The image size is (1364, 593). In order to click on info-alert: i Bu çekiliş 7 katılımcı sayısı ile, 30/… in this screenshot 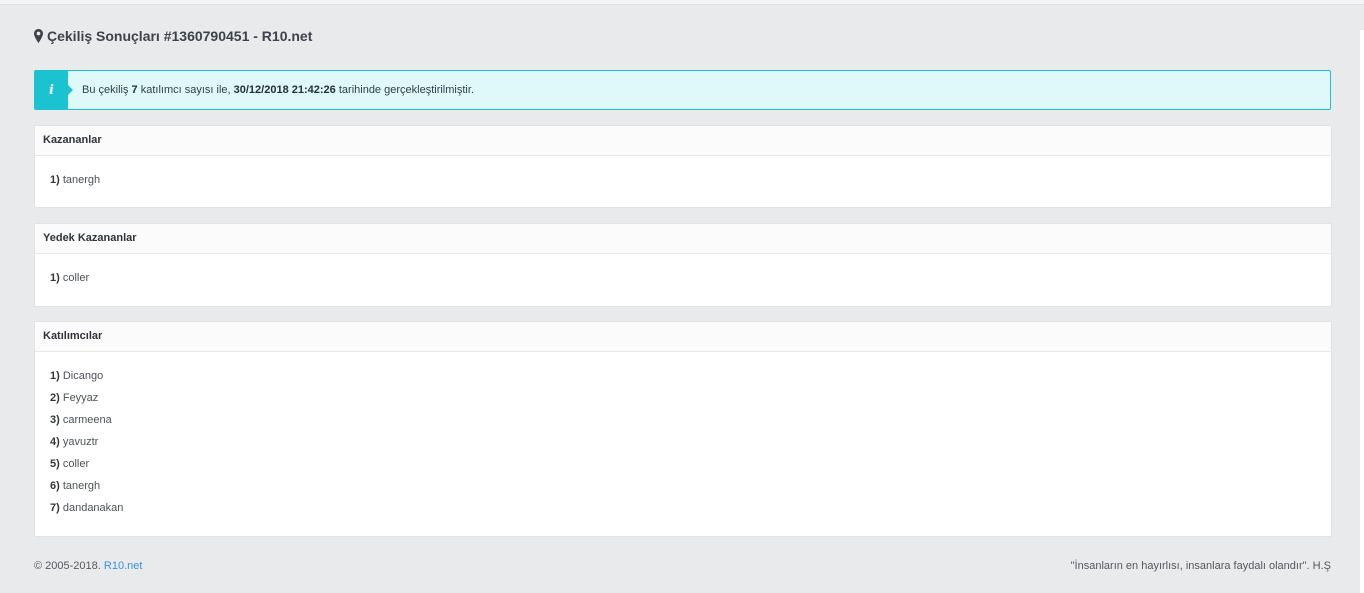, I will do `click(682, 90)`.